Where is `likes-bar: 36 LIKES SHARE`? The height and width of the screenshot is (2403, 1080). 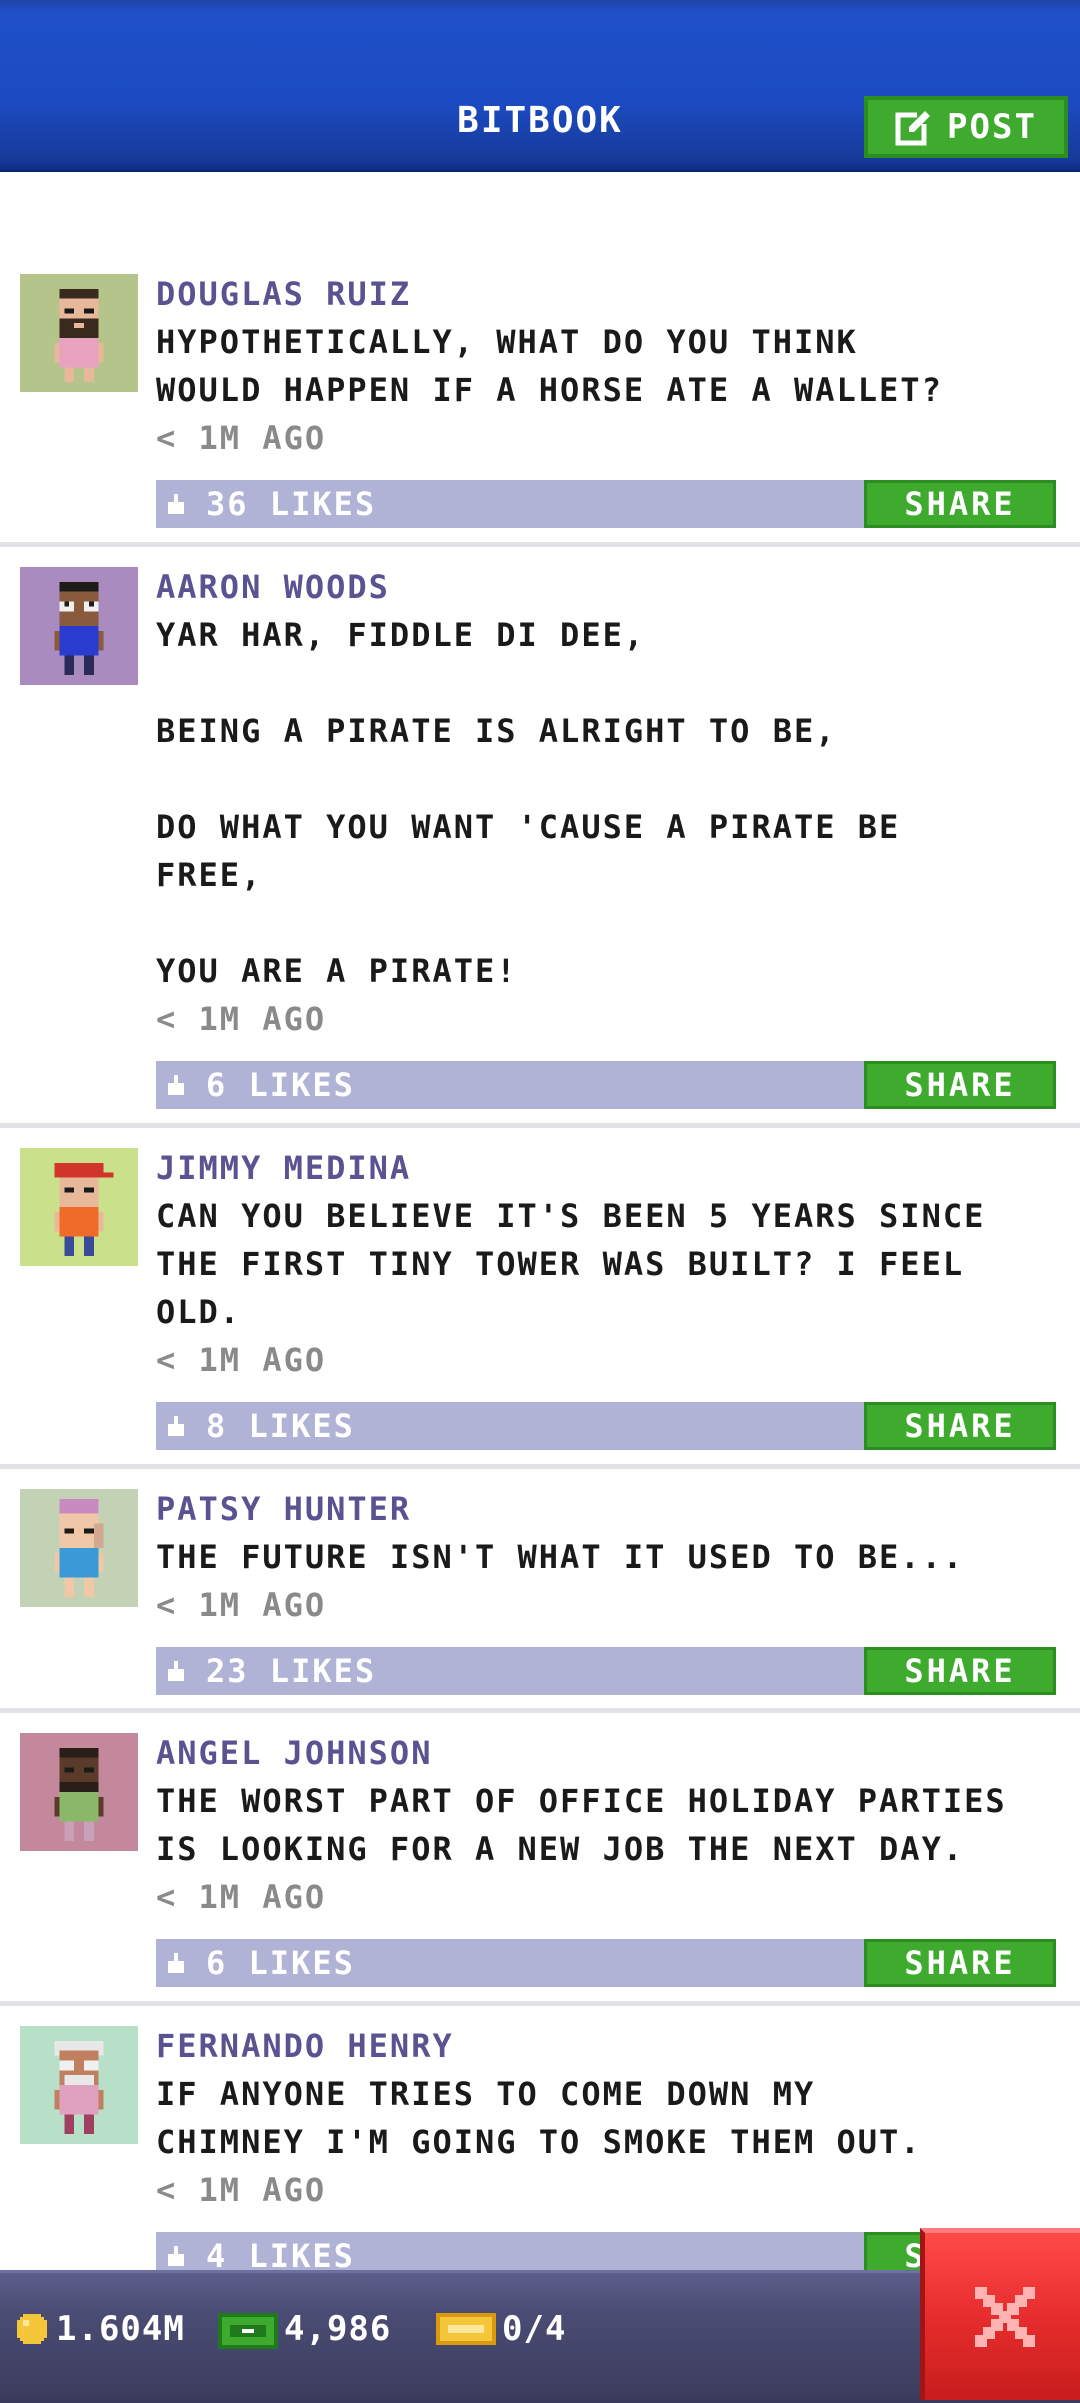 likes-bar: 36 LIKES SHARE is located at coordinates (606, 504).